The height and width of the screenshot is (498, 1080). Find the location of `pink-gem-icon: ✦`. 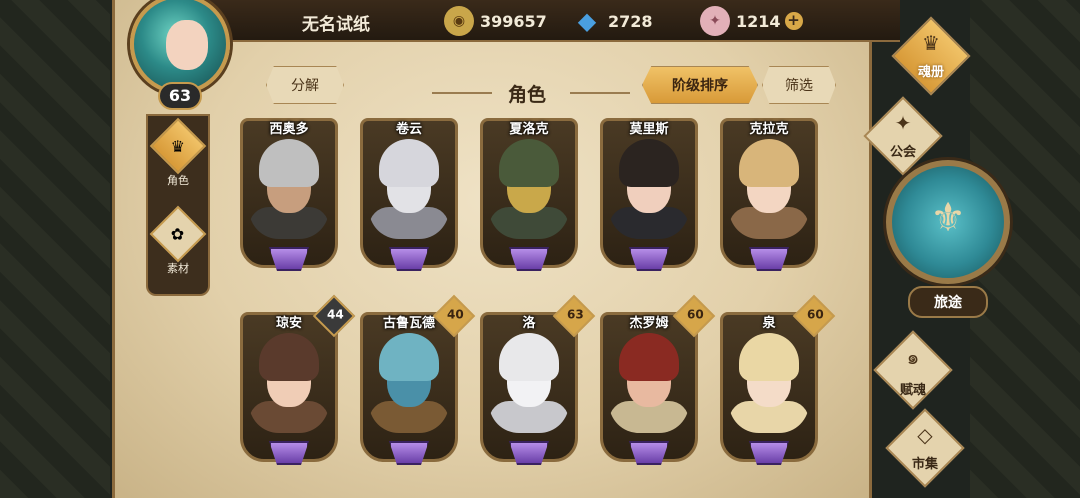

pink-gem-icon: ✦ is located at coordinates (715, 21).